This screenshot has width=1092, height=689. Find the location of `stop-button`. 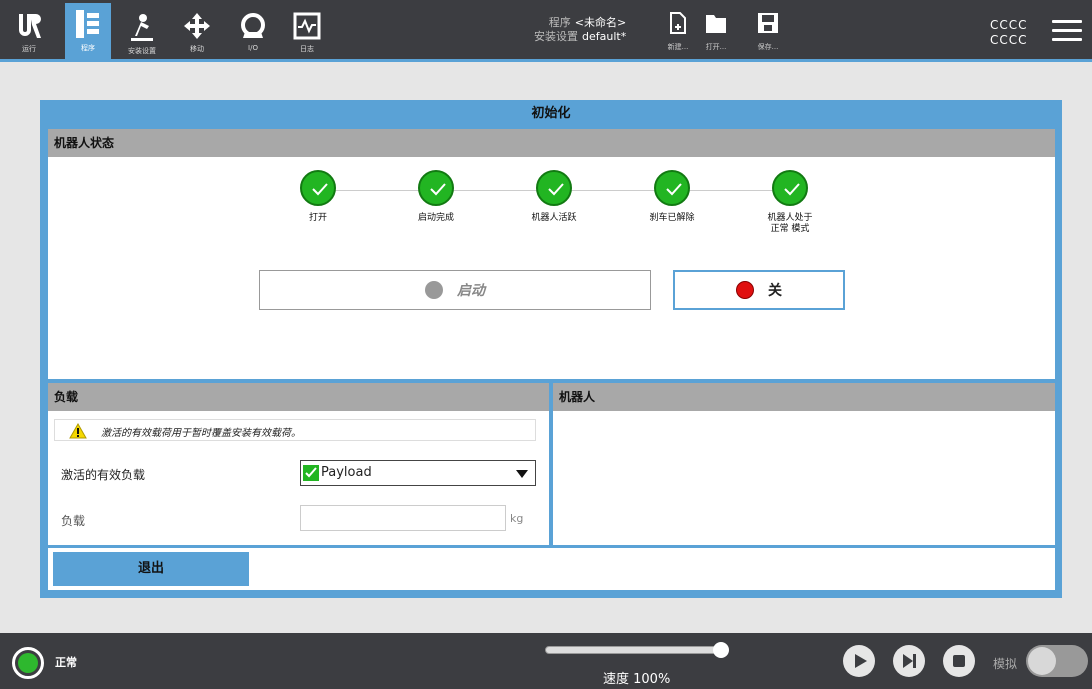

stop-button is located at coordinates (959, 661).